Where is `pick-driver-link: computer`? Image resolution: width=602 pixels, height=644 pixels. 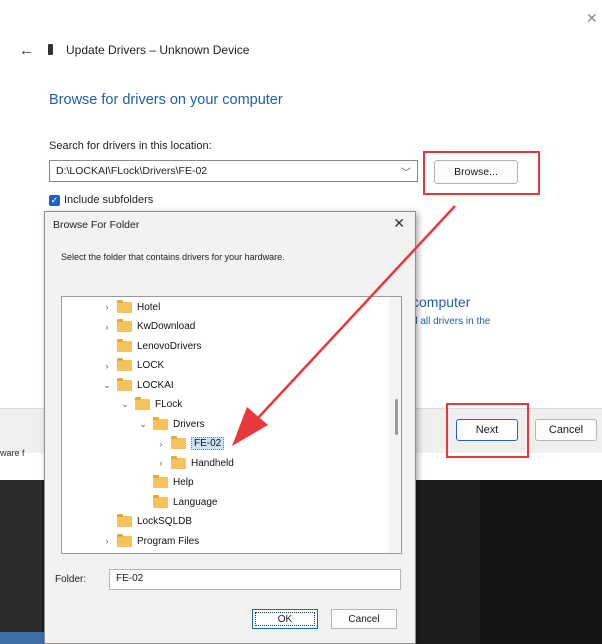
pick-driver-link: computer is located at coordinates (441, 302).